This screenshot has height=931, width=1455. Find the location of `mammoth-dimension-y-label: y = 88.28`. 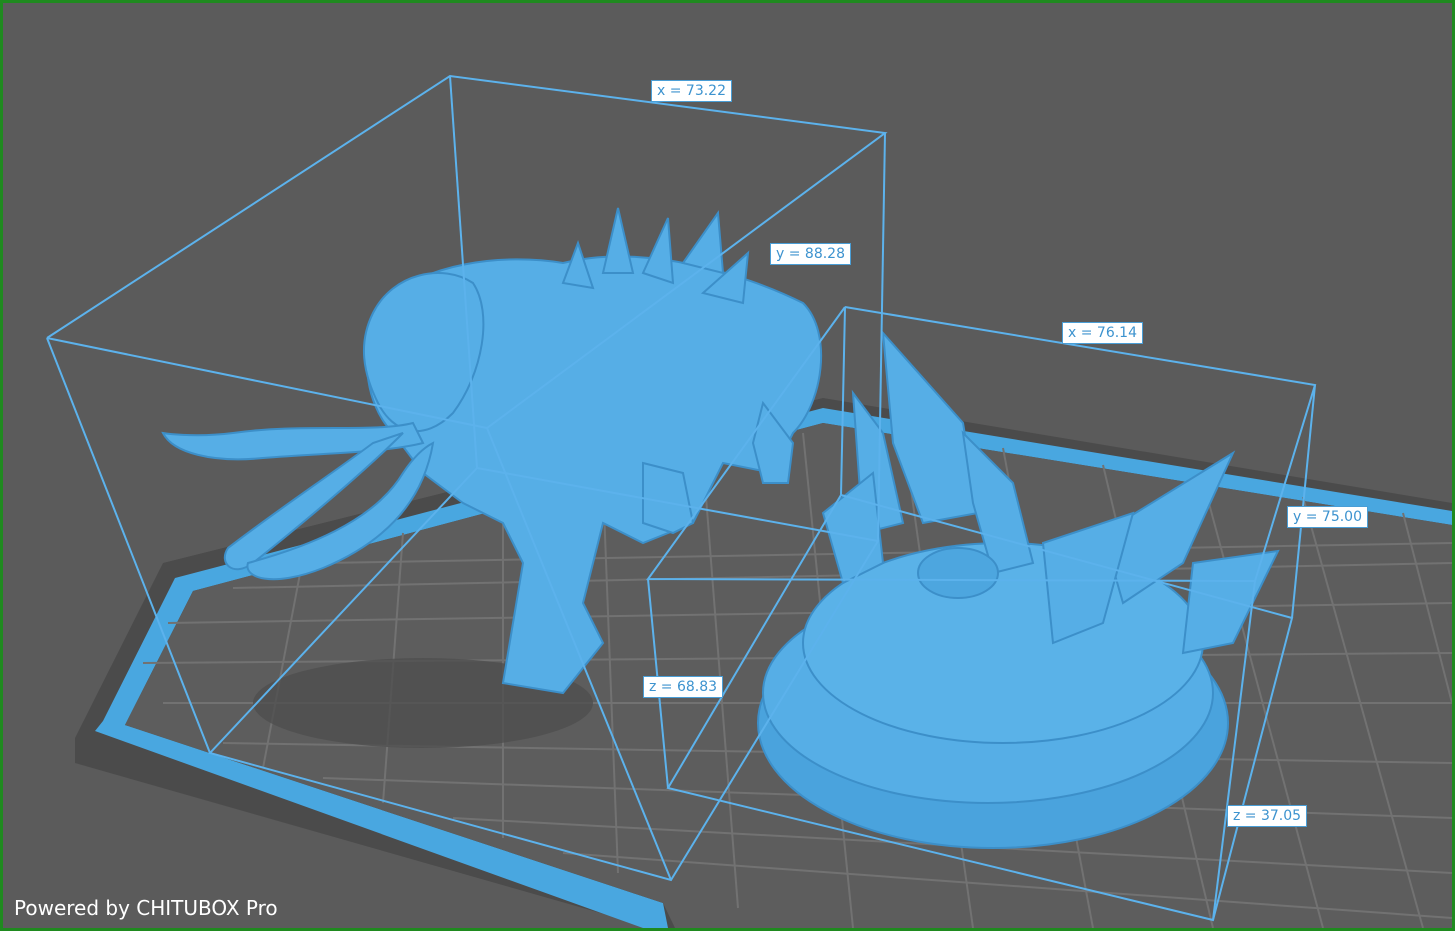

mammoth-dimension-y-label: y = 88.28 is located at coordinates (810, 254).